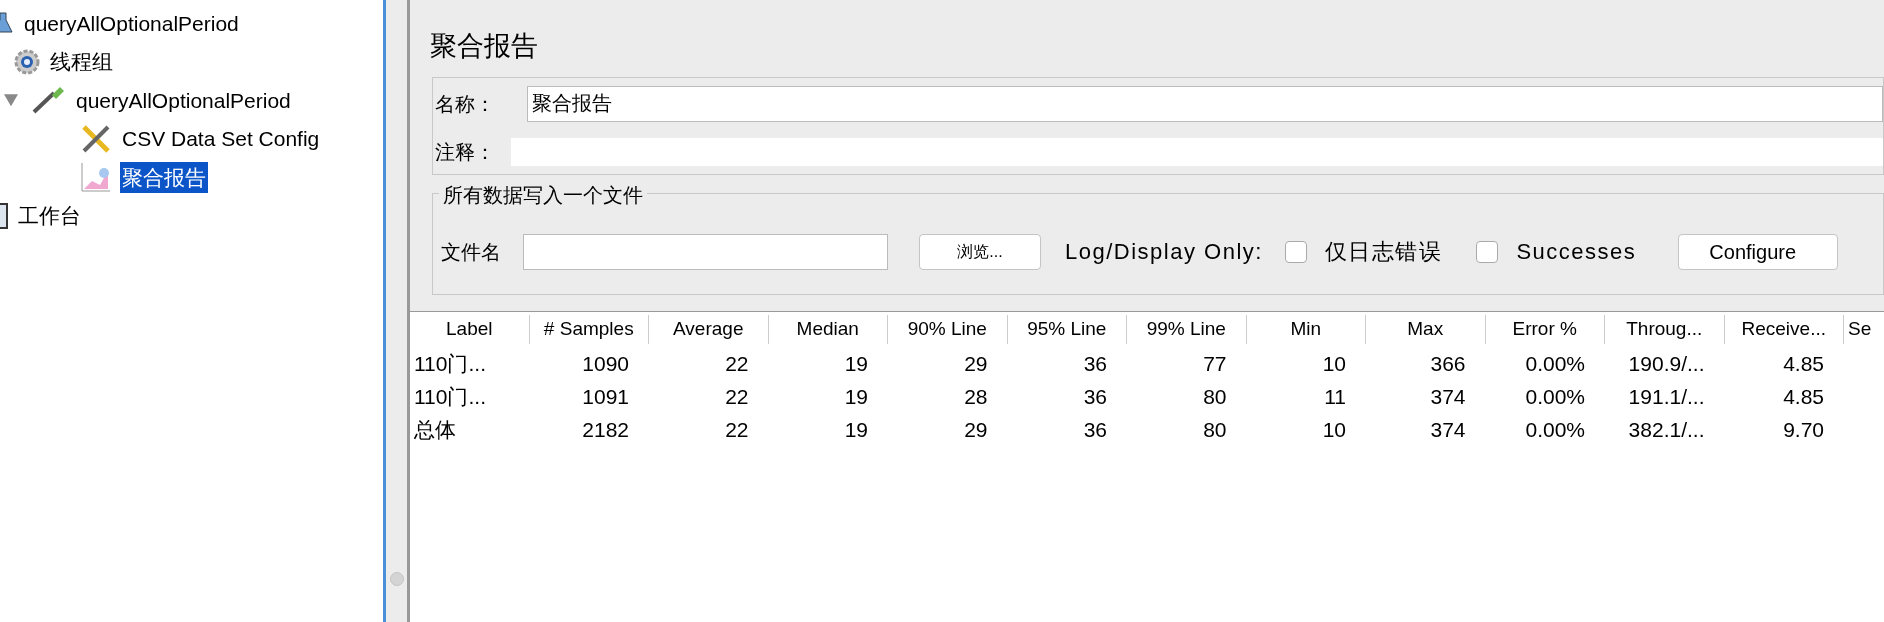  I want to click on column-header: # Samples, so click(589, 329).